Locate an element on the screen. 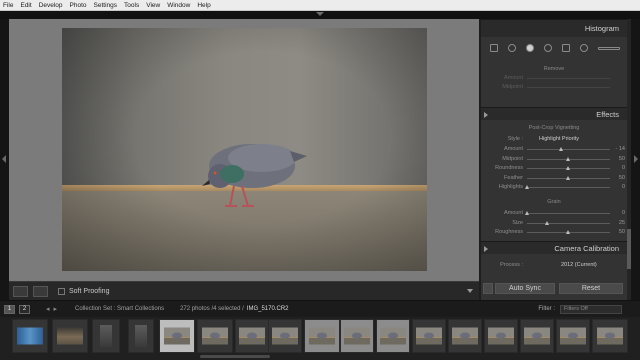 The width and height of the screenshot is (640, 360). grid-tool-icon is located at coordinates (494, 48).